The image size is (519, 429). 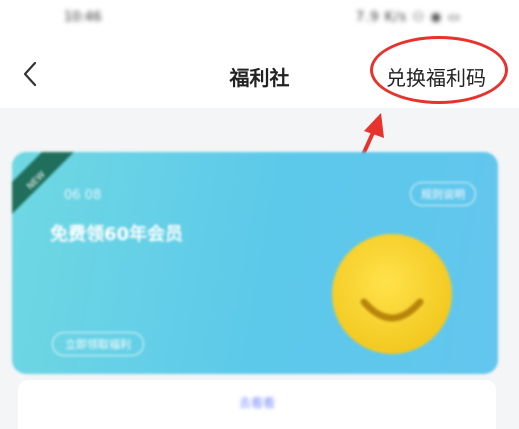 What do you see at coordinates (83, 195) in the screenshot?
I see `card-subtitle: 06 08` at bounding box center [83, 195].